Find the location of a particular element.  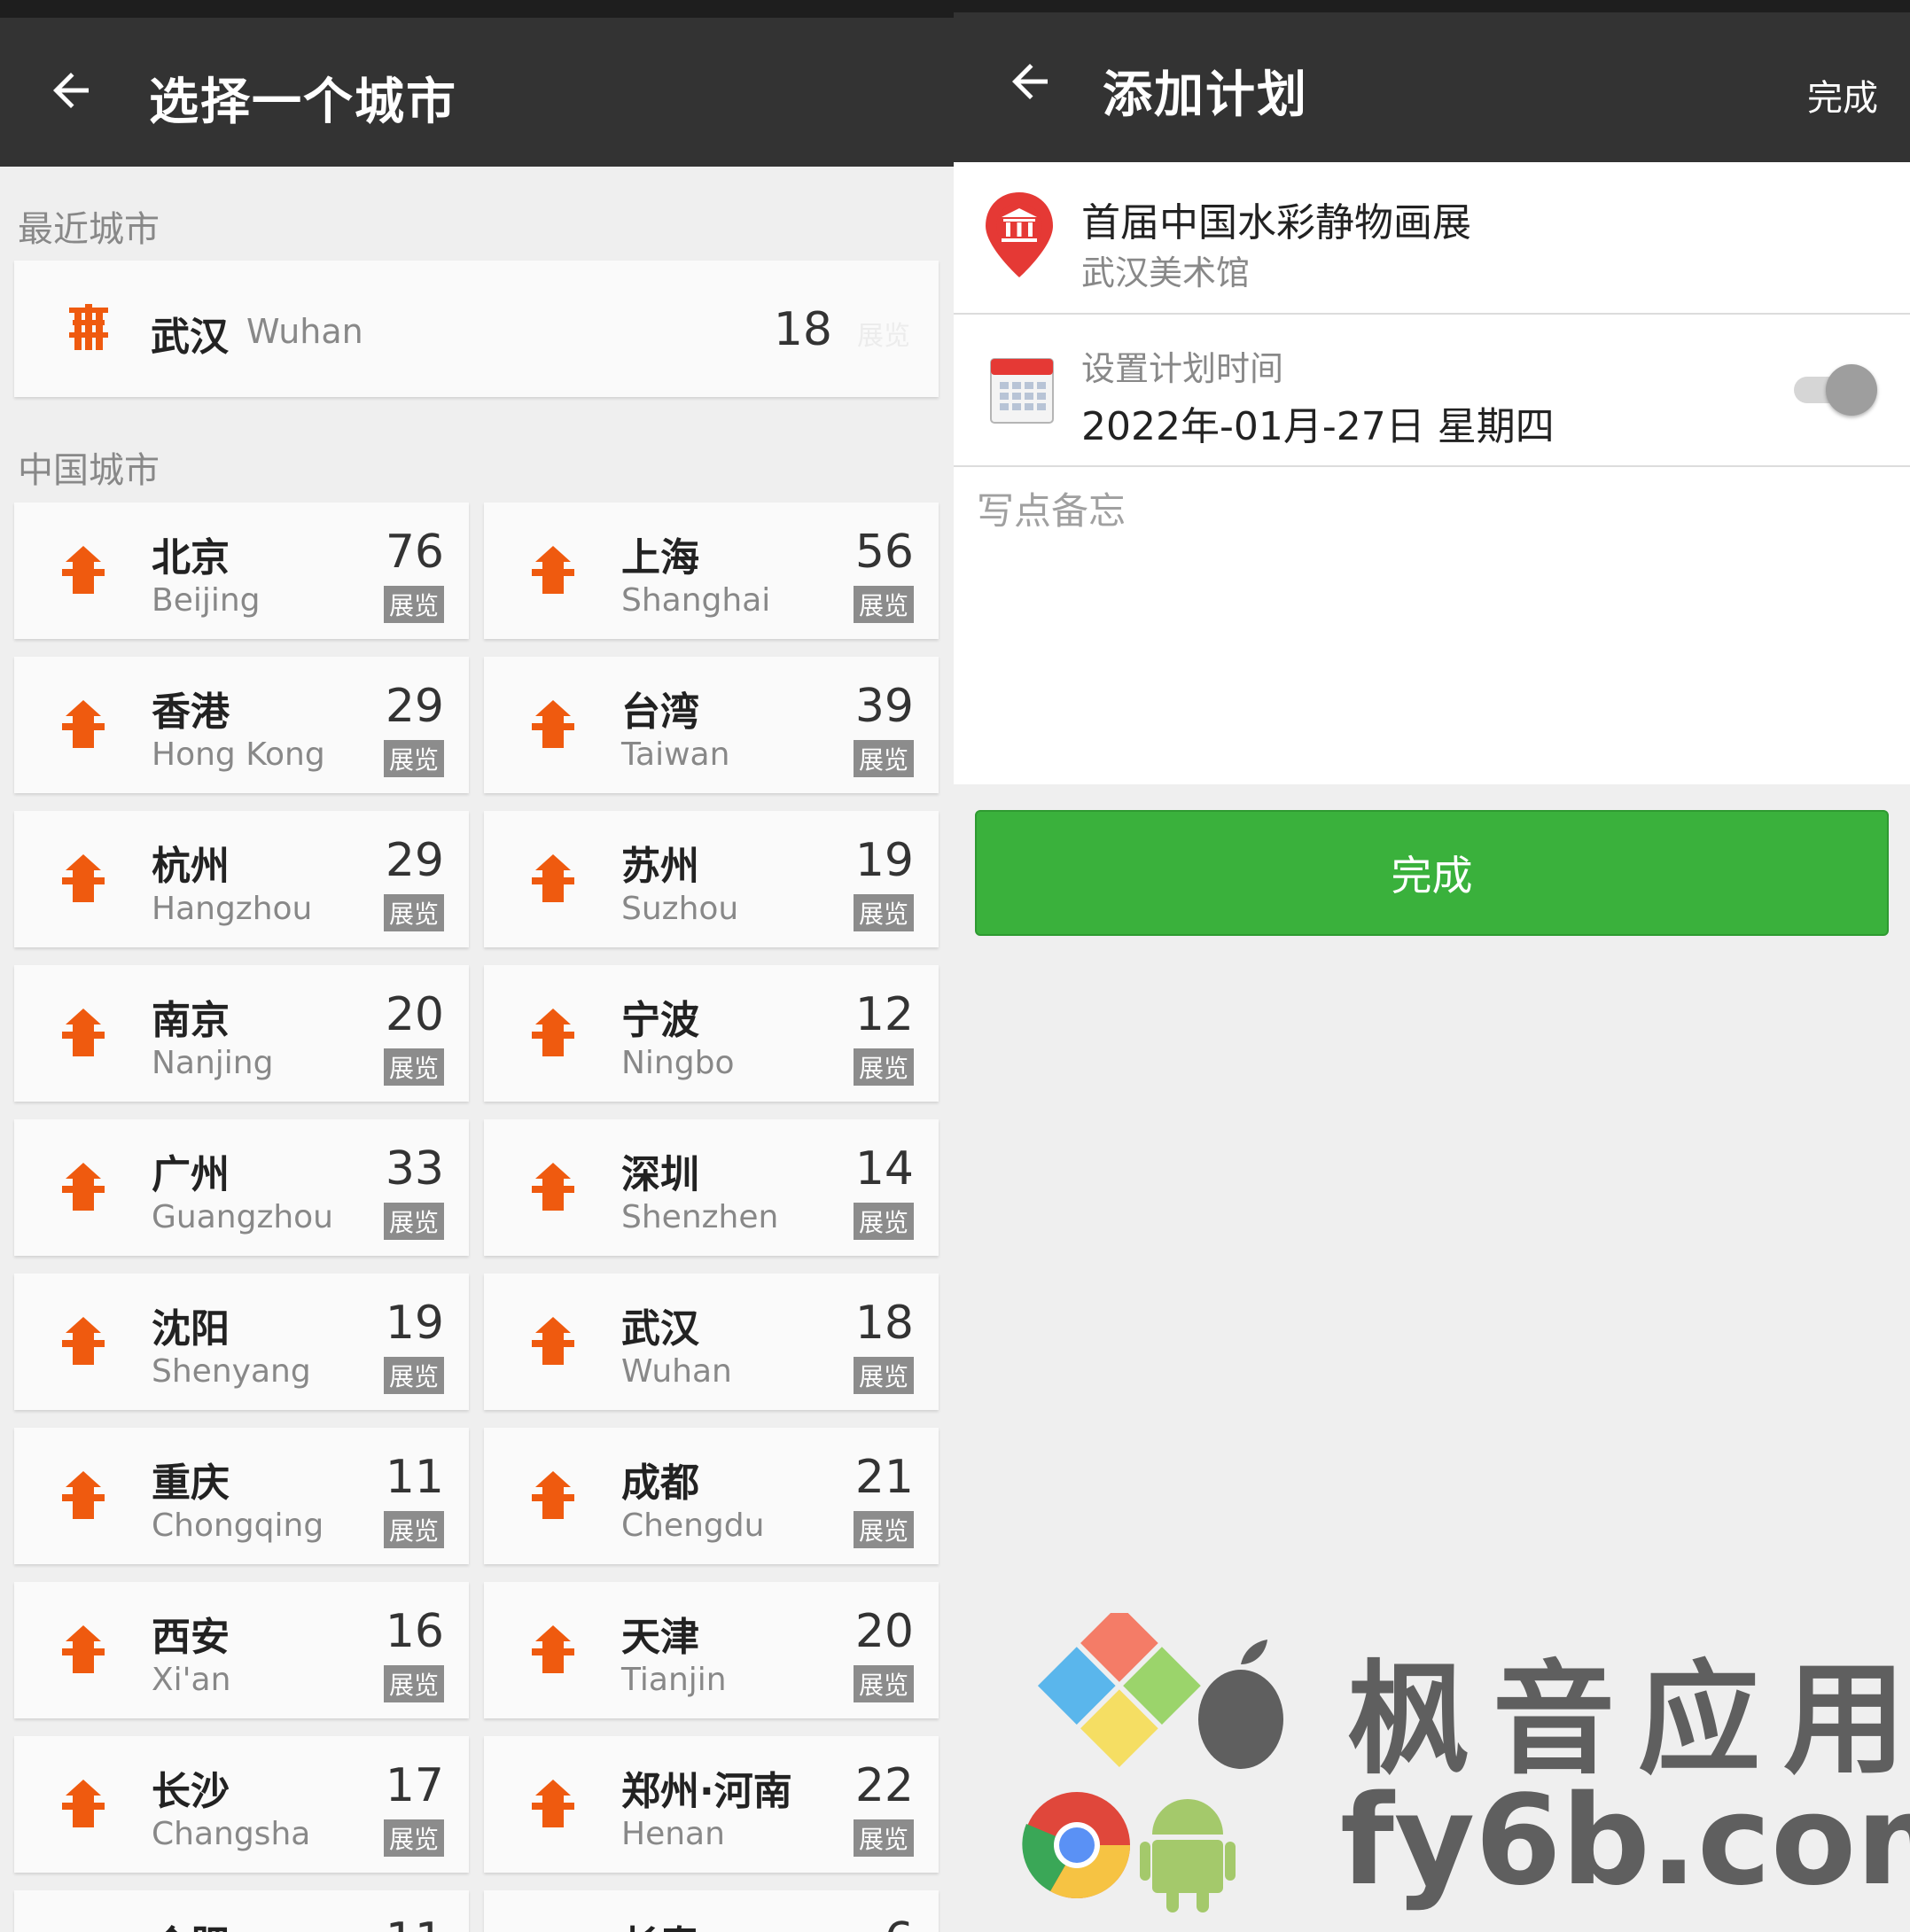

city-card: 上海 Shanghai 56 展览 is located at coordinates (712, 571).